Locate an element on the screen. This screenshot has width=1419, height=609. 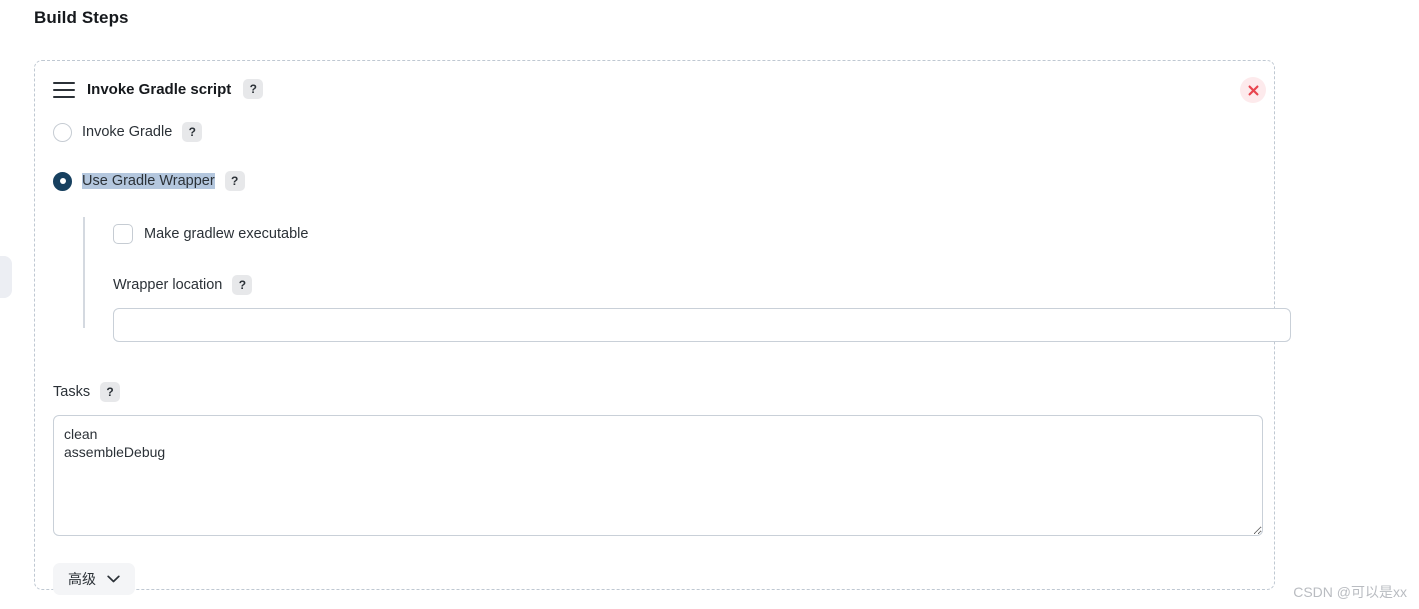
make-gradlew-executable-label: Make gradlew executable is located at coordinates (226, 234).